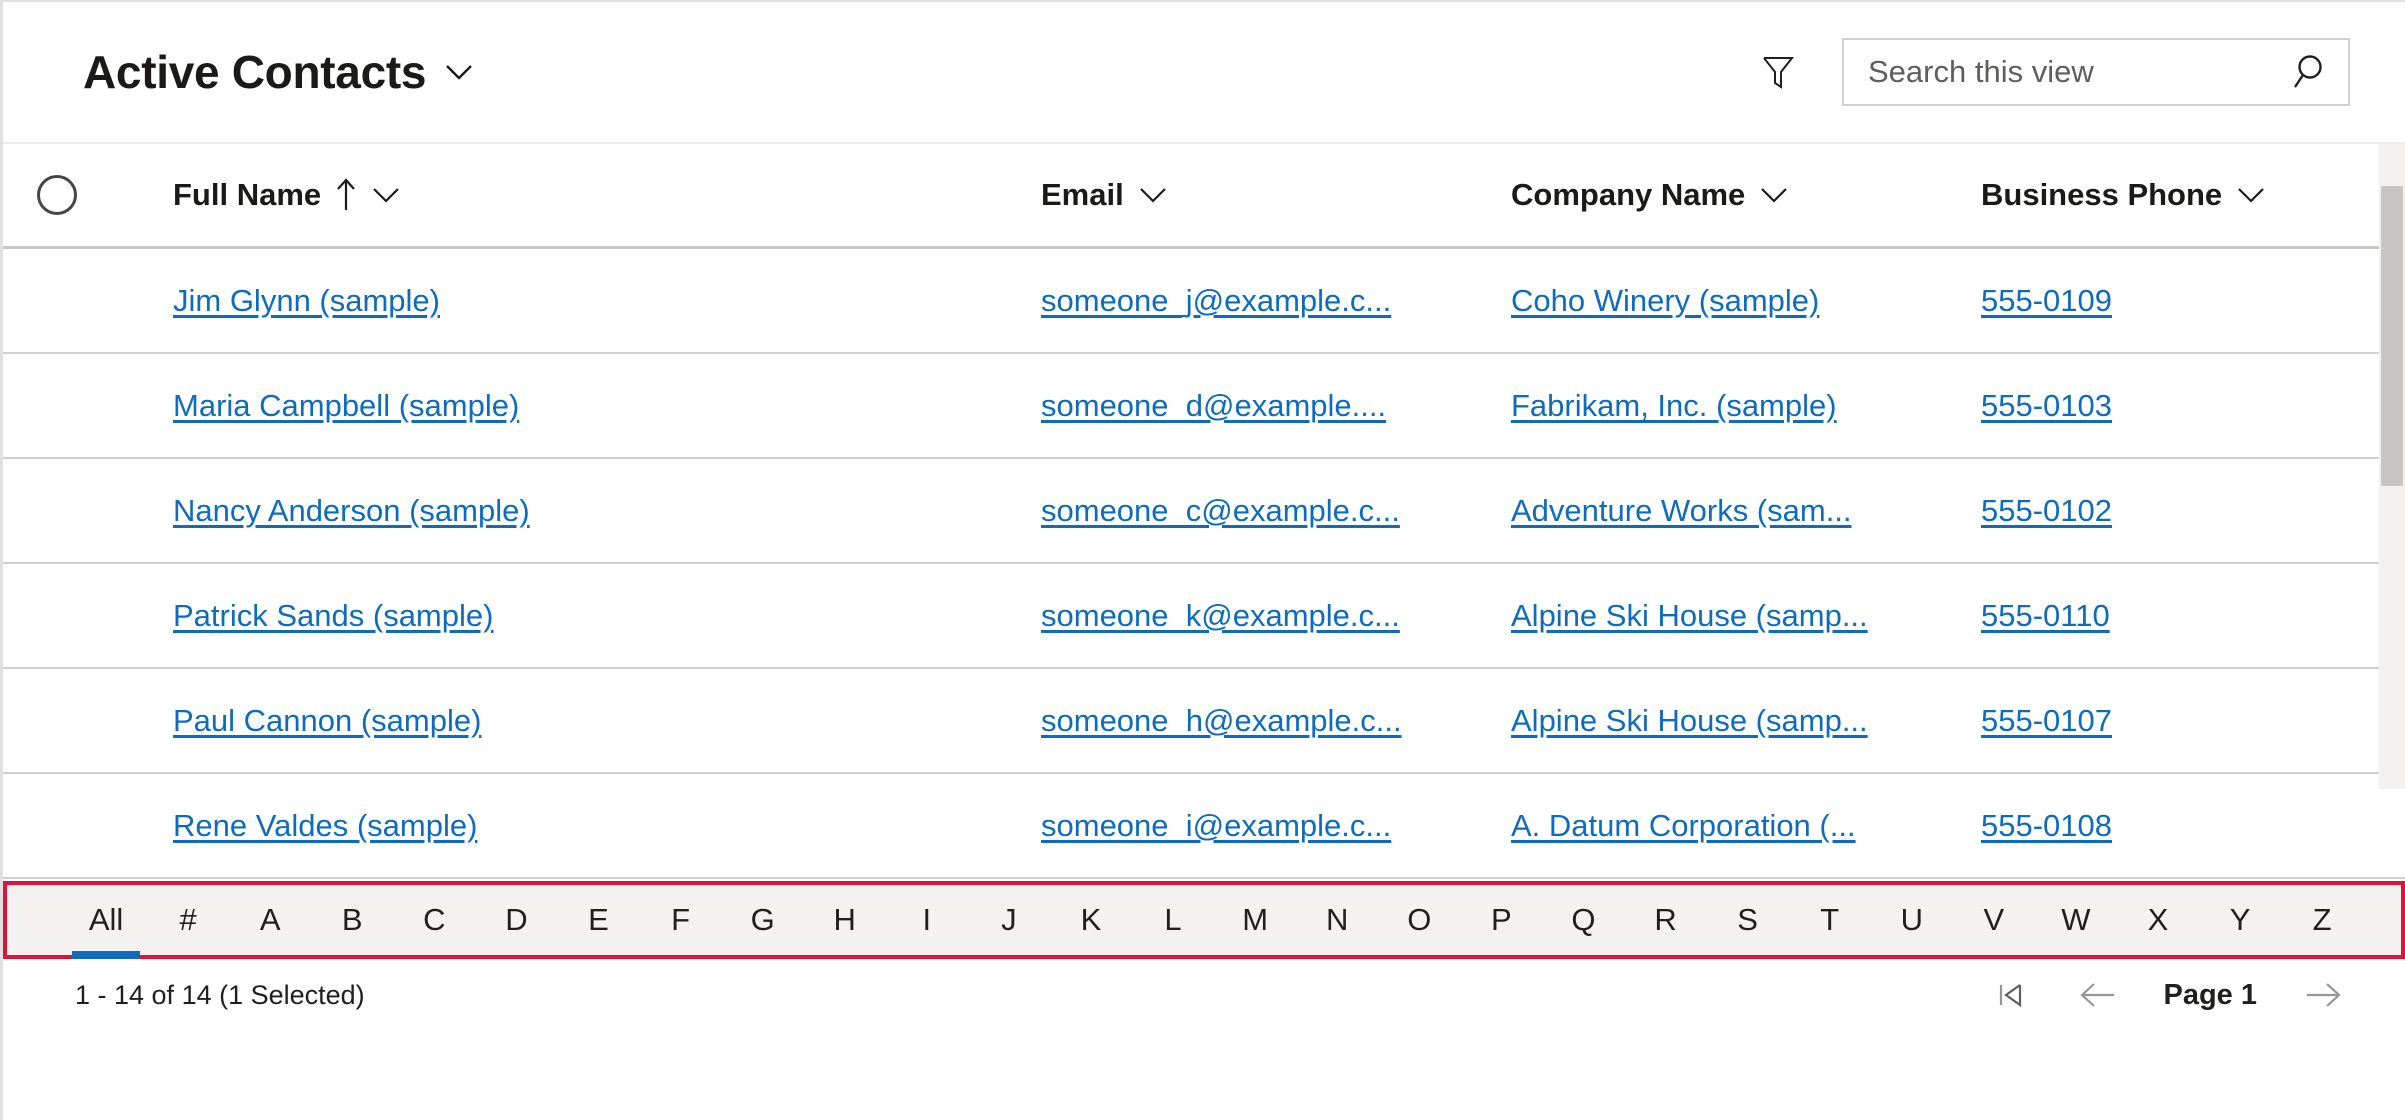 The image size is (2405, 1120). I want to click on alpha-filter-item-i: I, so click(927, 920).